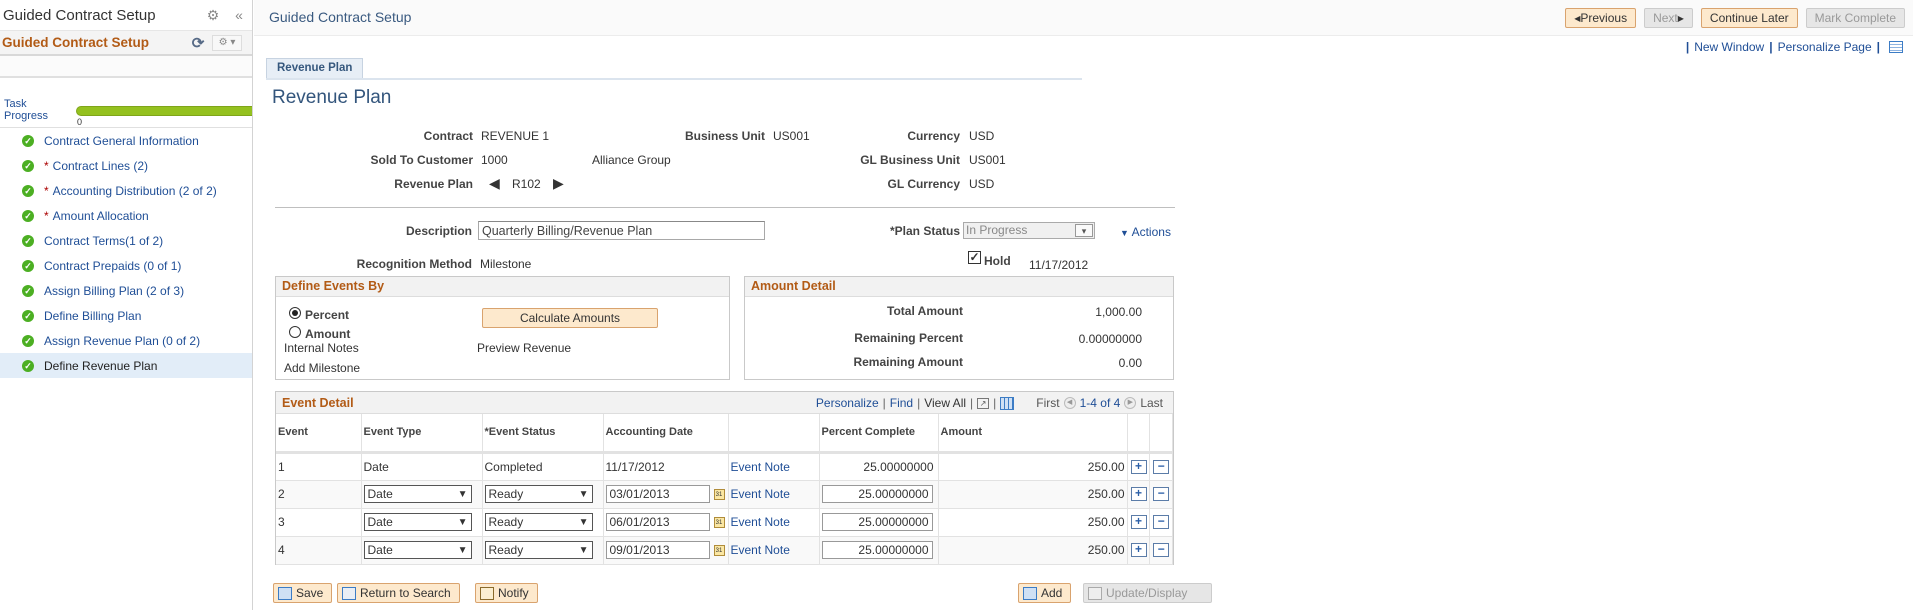  What do you see at coordinates (1029, 230) in the screenshot?
I see `plan-status-select: In Progress ▾` at bounding box center [1029, 230].